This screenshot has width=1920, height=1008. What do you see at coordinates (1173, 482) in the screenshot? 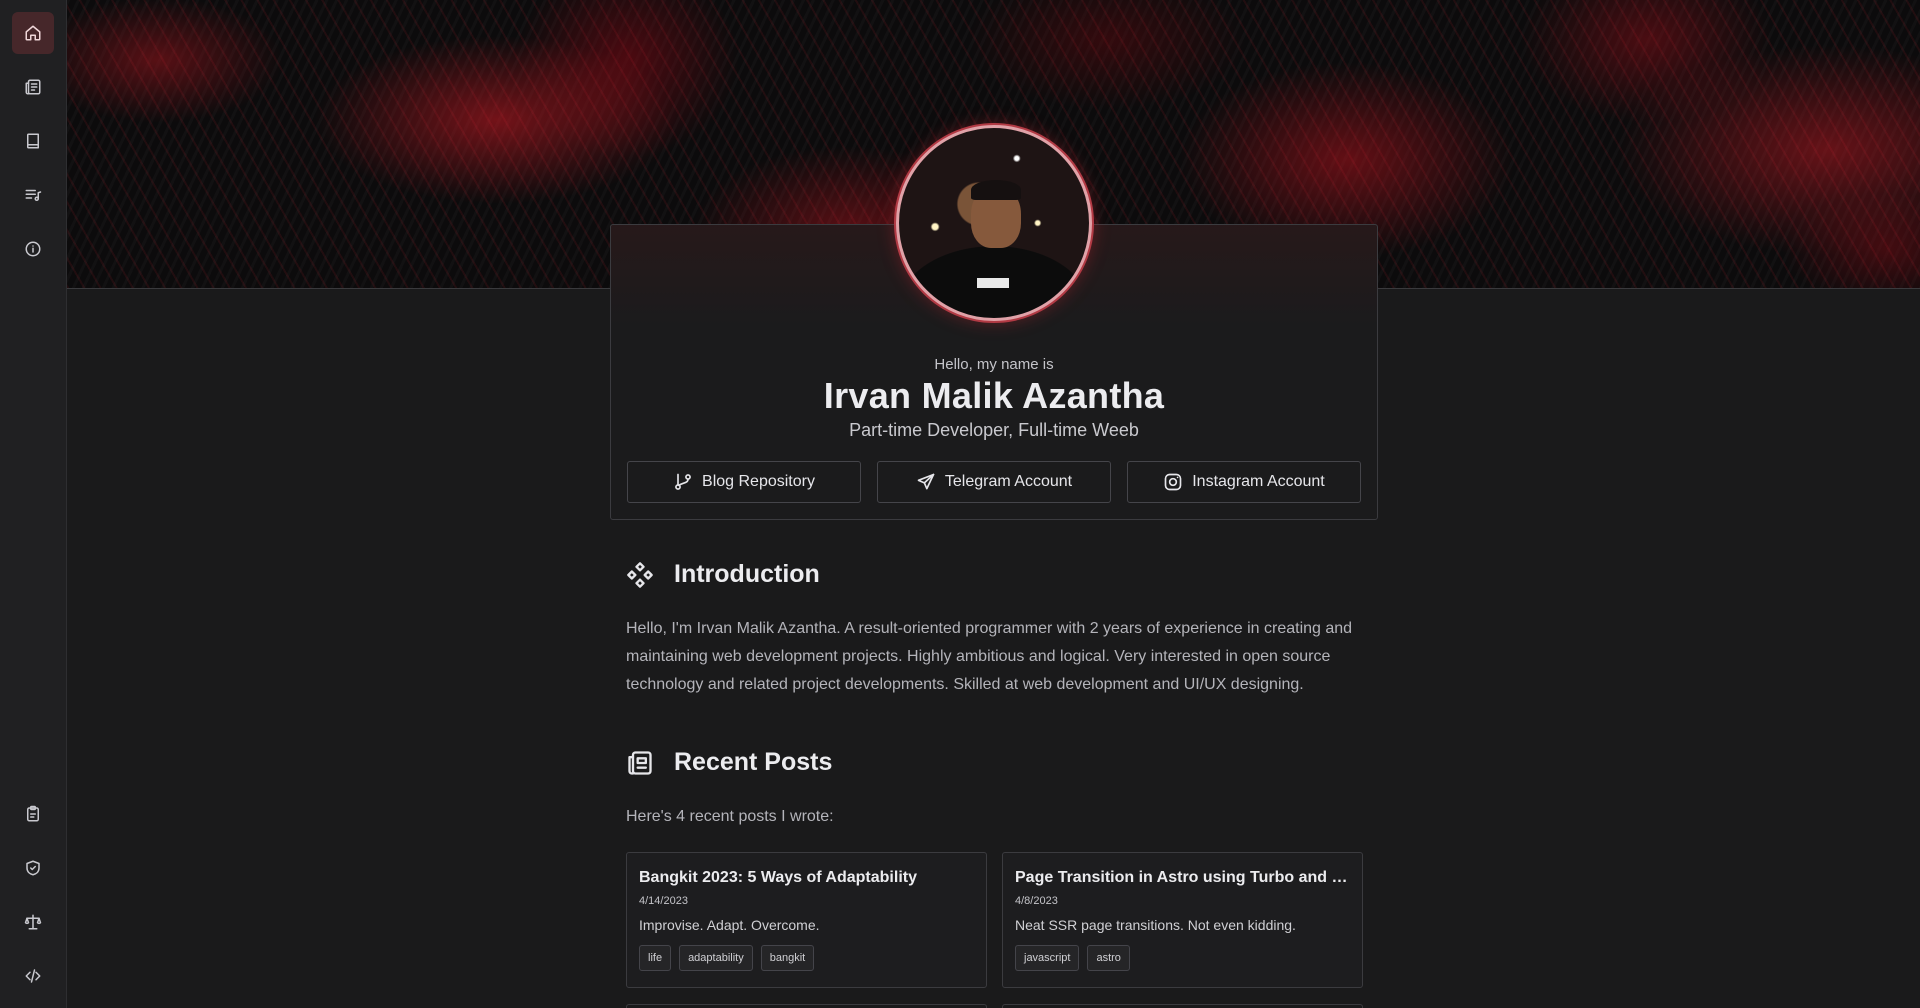
I see `instagram-icon` at bounding box center [1173, 482].